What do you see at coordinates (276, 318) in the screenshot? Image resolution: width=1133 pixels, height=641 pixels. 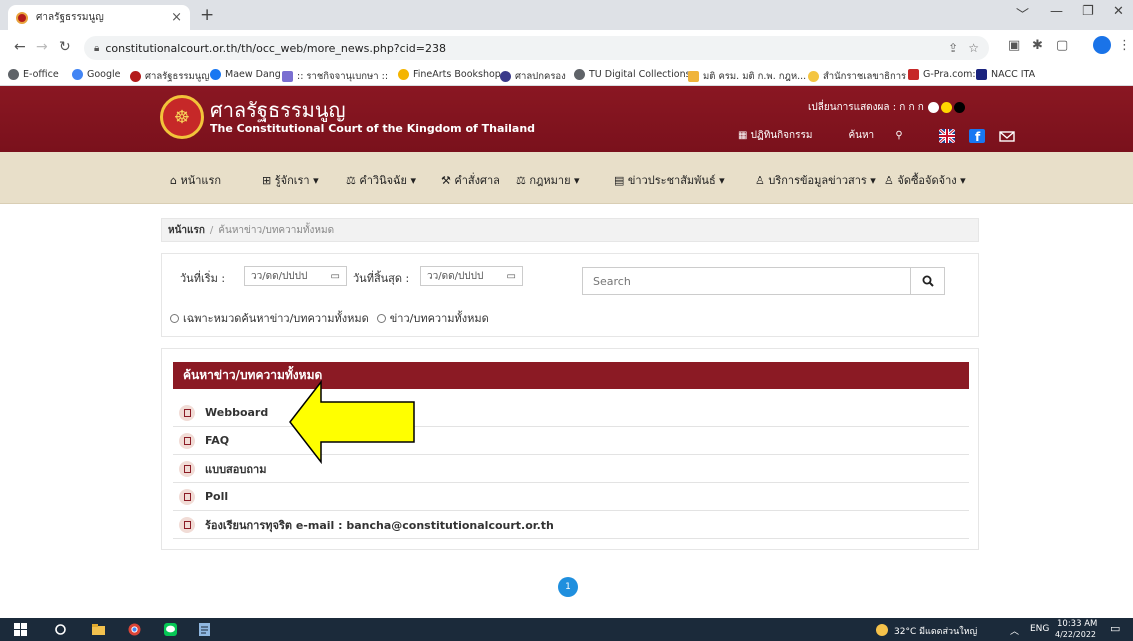 I see `radio-category-label: เฉพาะหมวดค้นหาข่าว/บทความทั้งหมด` at bounding box center [276, 318].